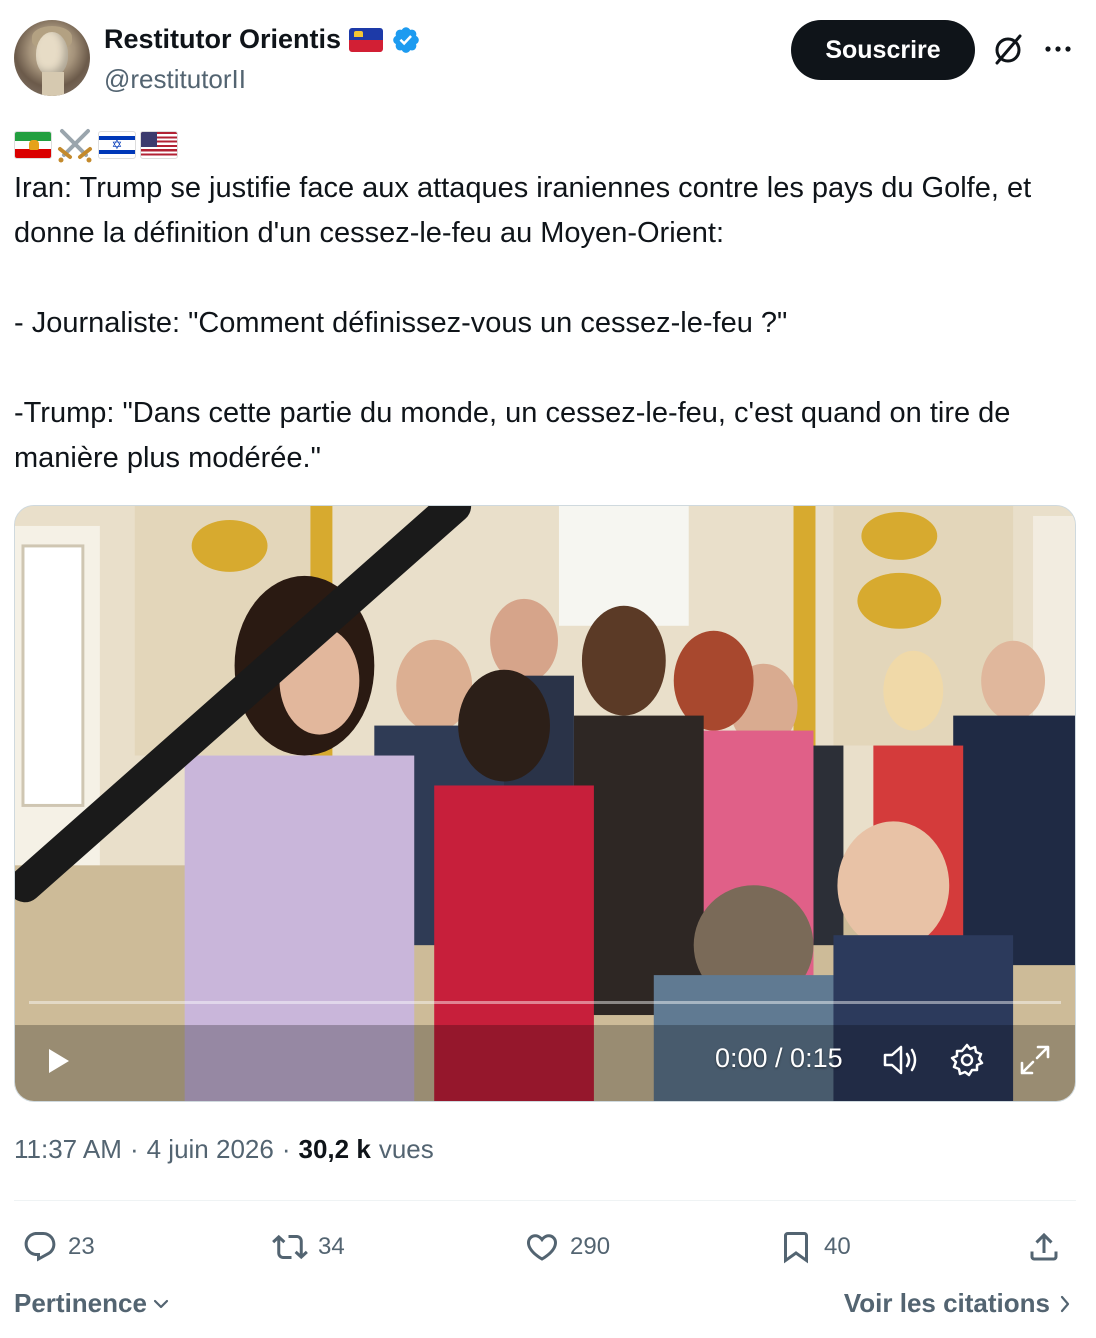 This screenshot has width=1096, height=1338. What do you see at coordinates (210, 1149) in the screenshot?
I see `tweet-date: 4 juin 2026` at bounding box center [210, 1149].